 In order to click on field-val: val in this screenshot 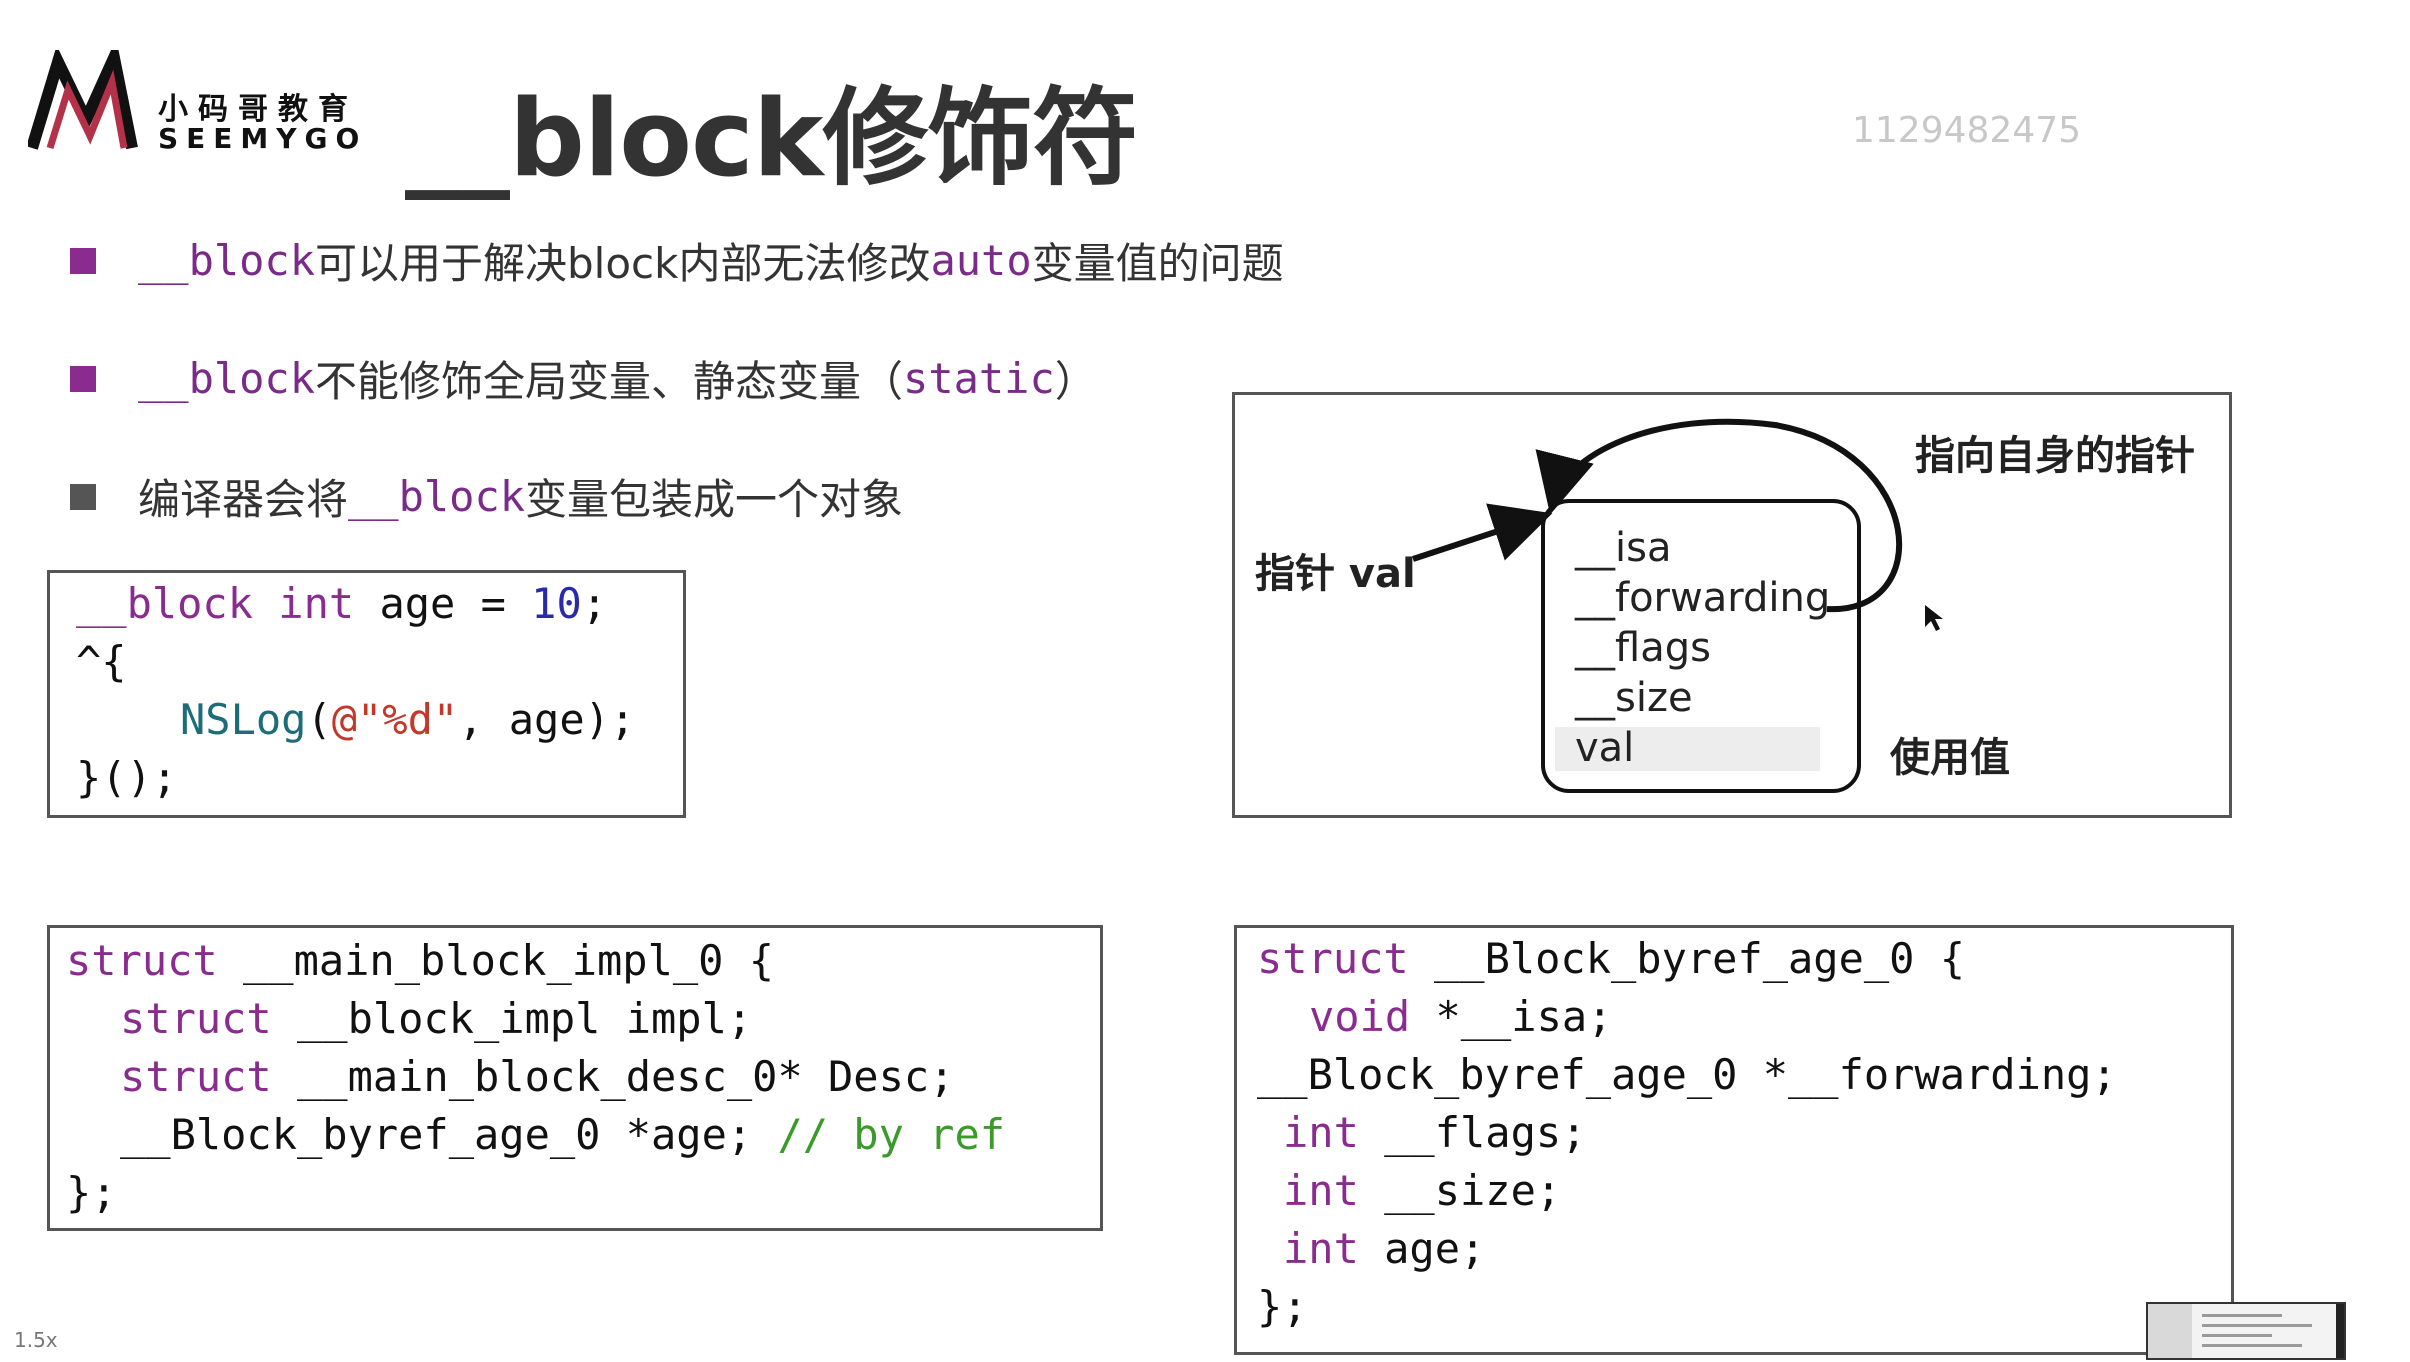, I will do `click(1605, 748)`.